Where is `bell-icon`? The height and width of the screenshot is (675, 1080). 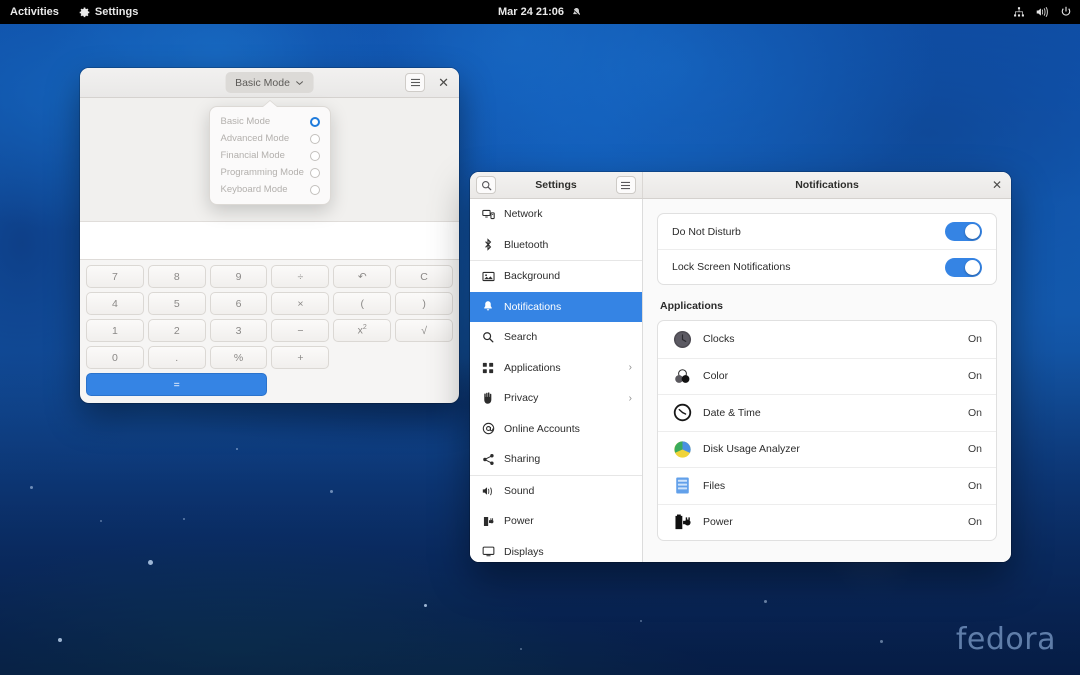 bell-icon is located at coordinates (488, 306).